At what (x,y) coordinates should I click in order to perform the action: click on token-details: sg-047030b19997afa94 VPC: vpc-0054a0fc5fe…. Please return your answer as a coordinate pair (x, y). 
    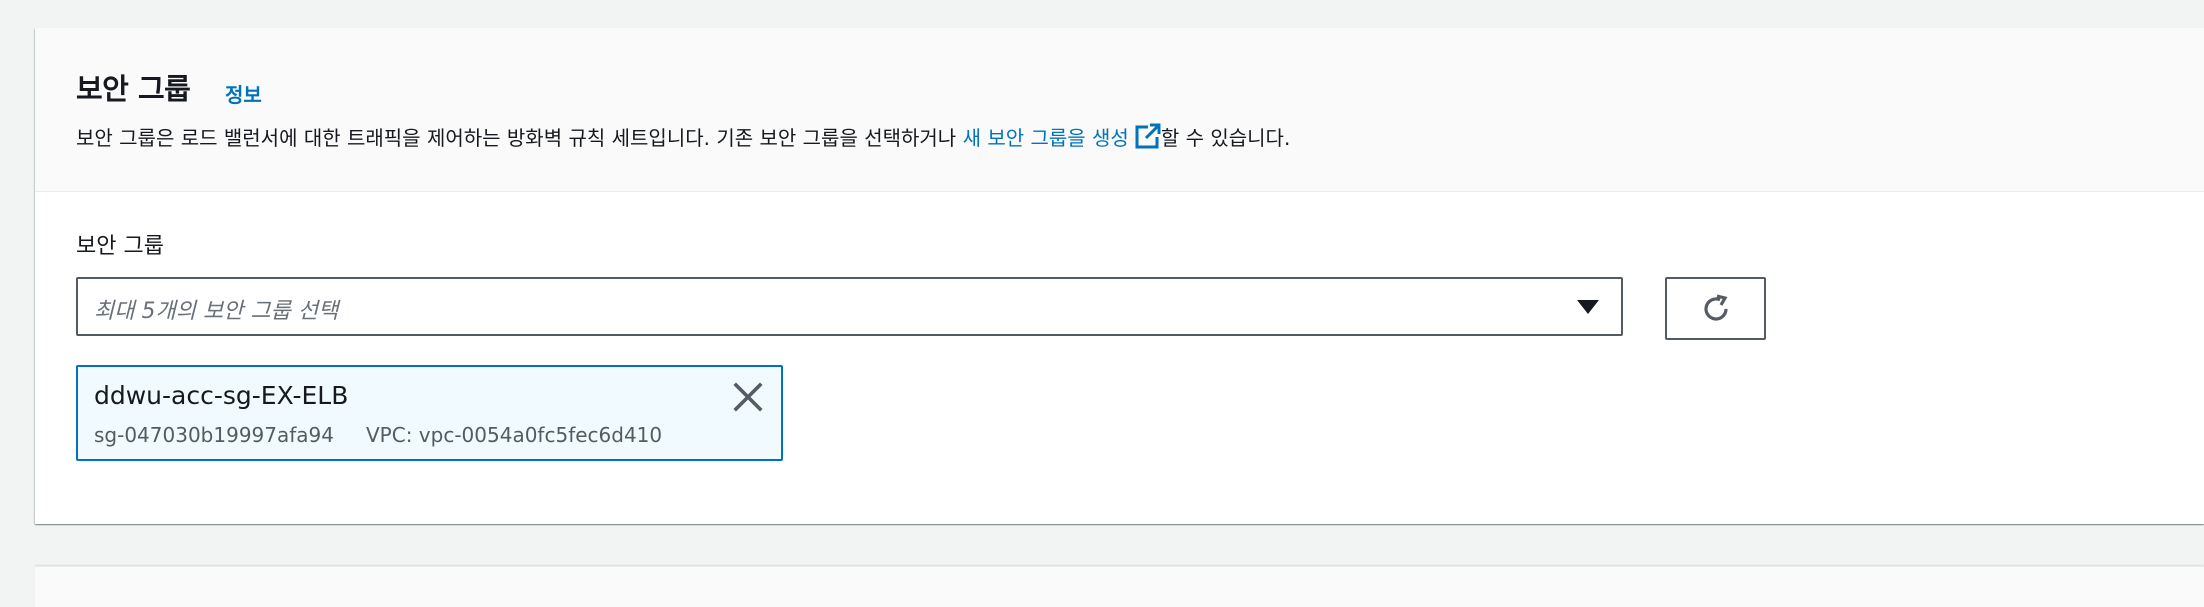
    Looking at the image, I should click on (378, 435).